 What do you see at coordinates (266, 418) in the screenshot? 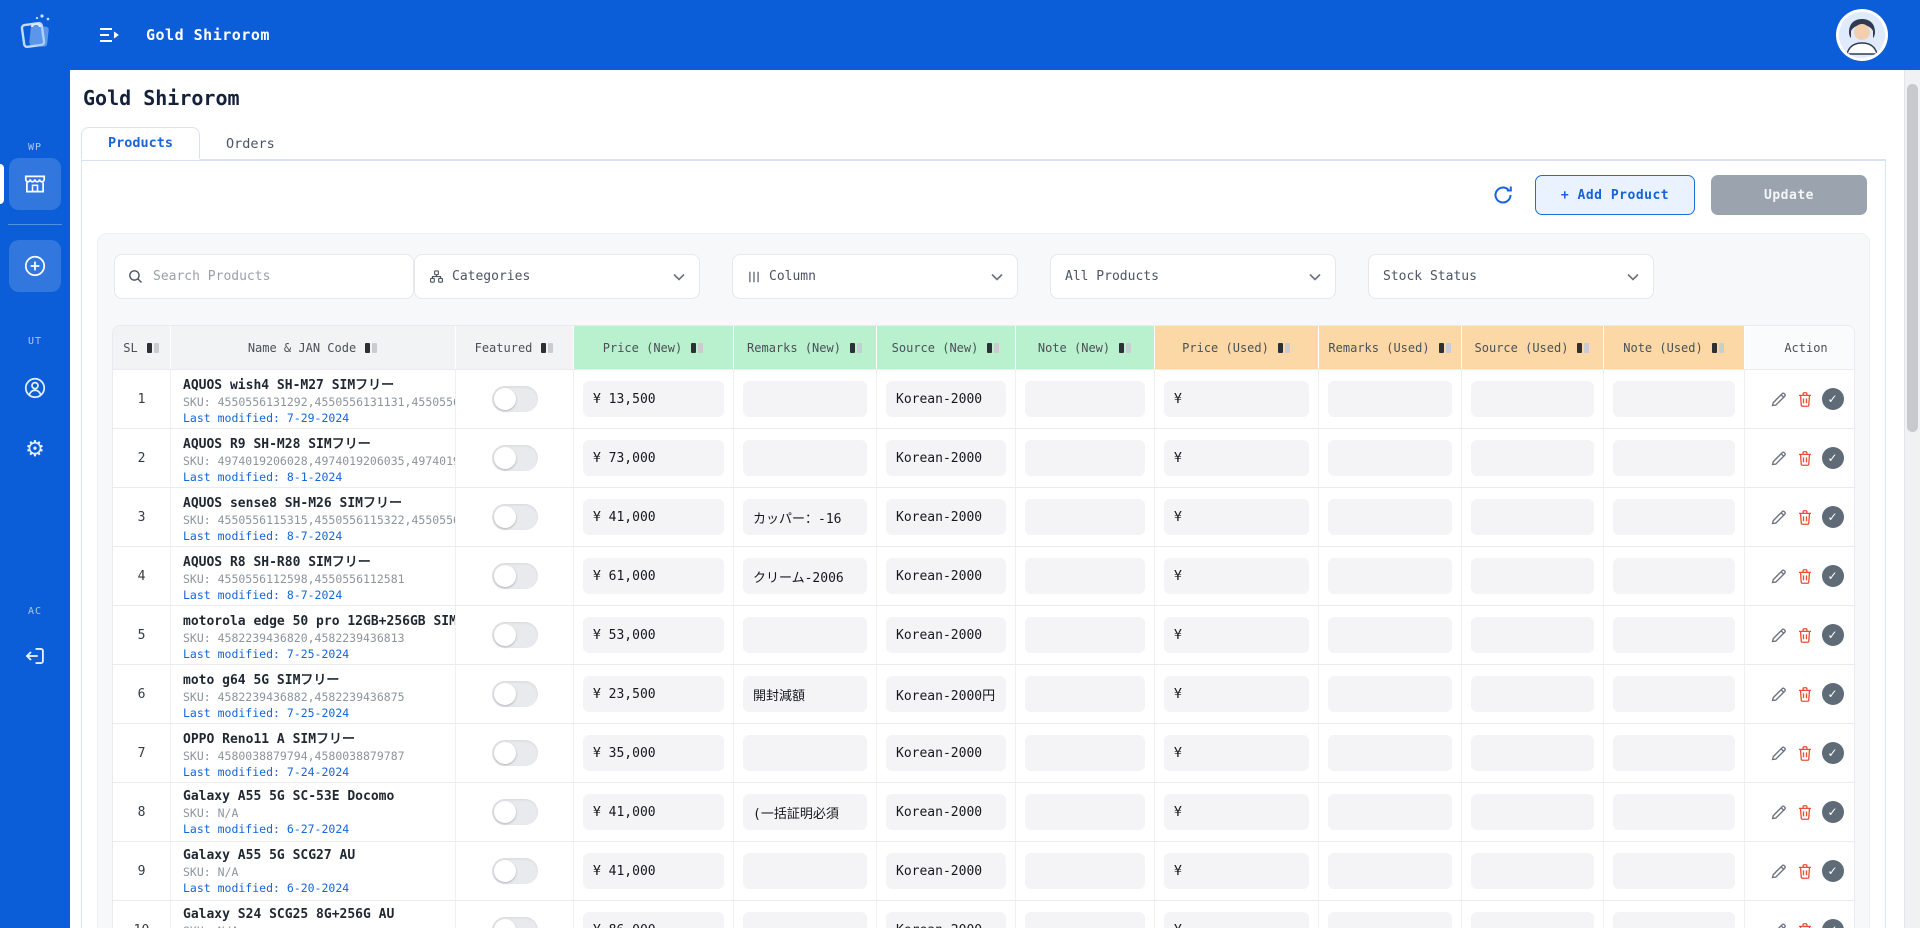
I see `last-modified-link: Last modified: 7-29-2024` at bounding box center [266, 418].